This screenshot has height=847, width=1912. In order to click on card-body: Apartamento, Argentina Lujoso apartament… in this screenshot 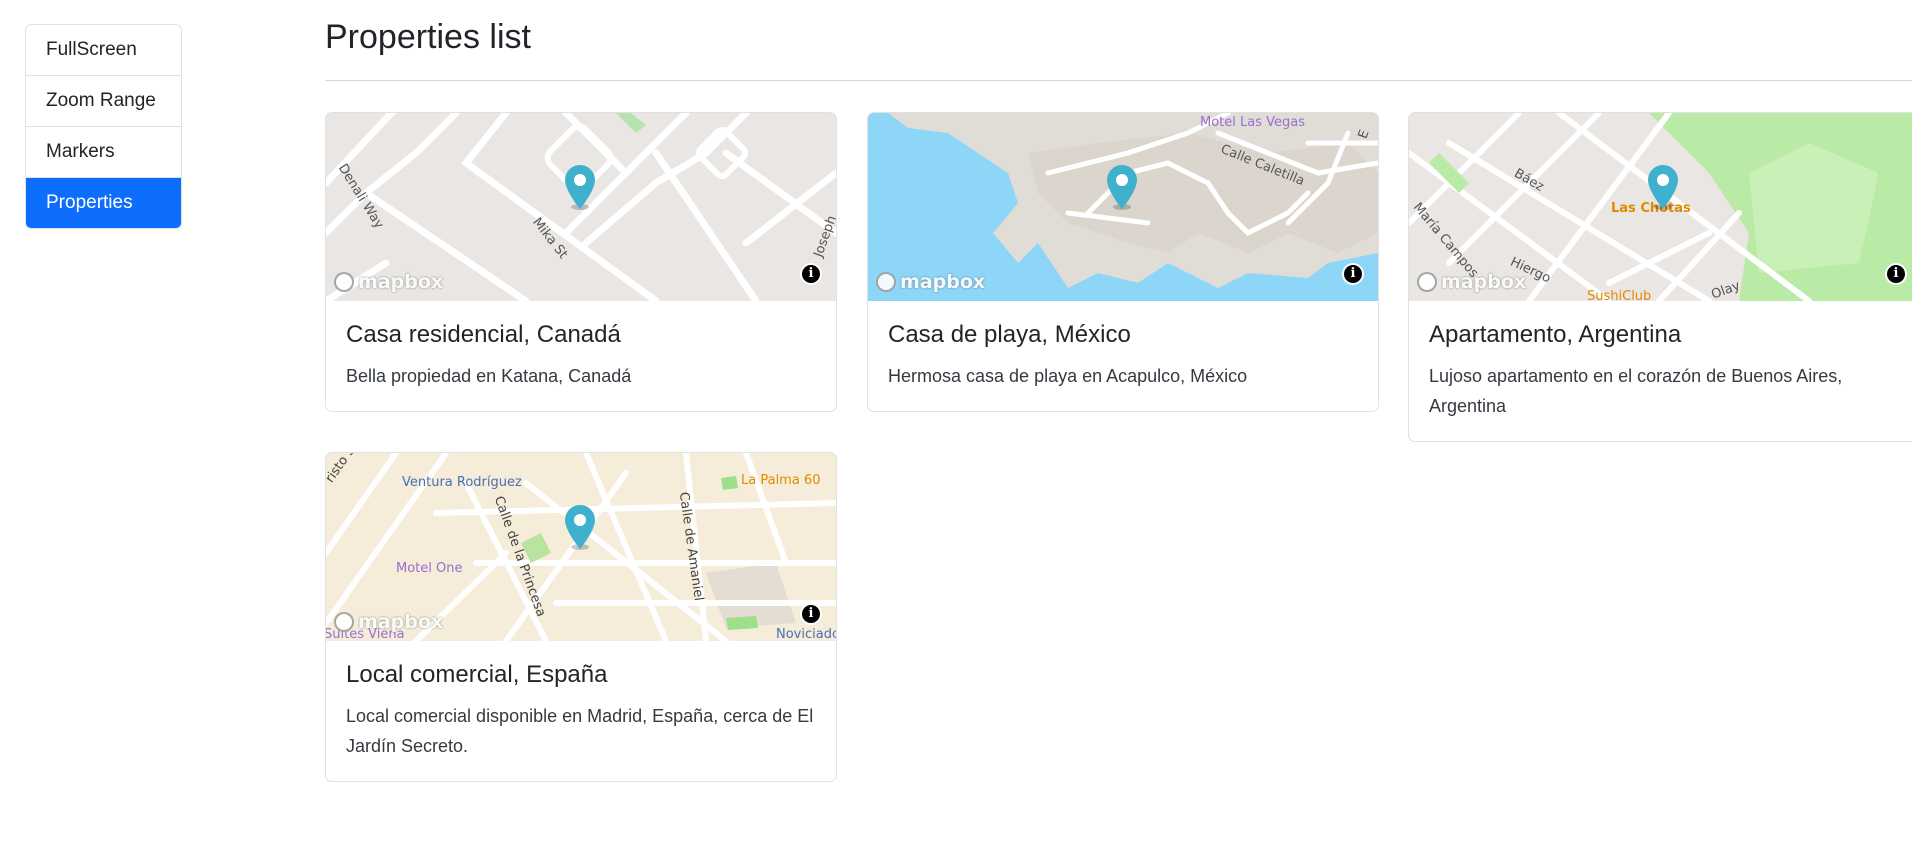, I will do `click(1660, 371)`.